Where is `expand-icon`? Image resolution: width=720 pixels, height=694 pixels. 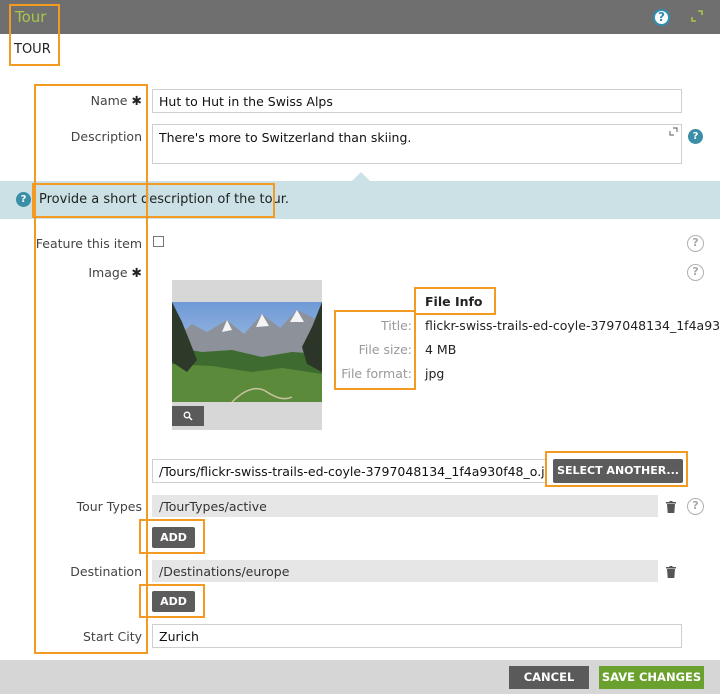
expand-icon is located at coordinates (697, 16).